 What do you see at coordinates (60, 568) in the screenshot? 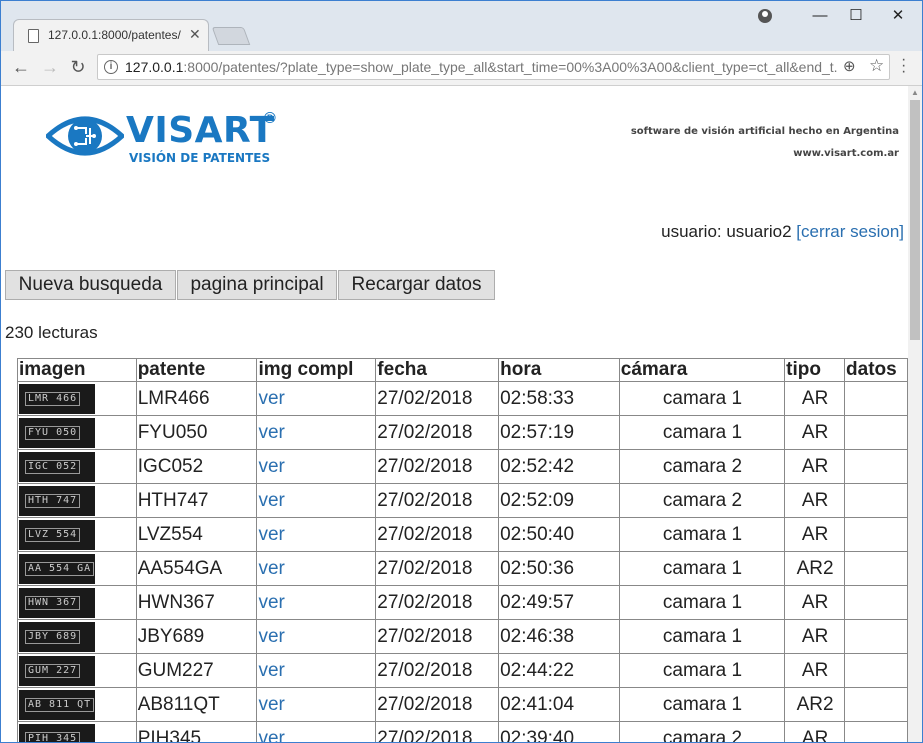
I see `plate-image-text: AA 554 GA` at bounding box center [60, 568].